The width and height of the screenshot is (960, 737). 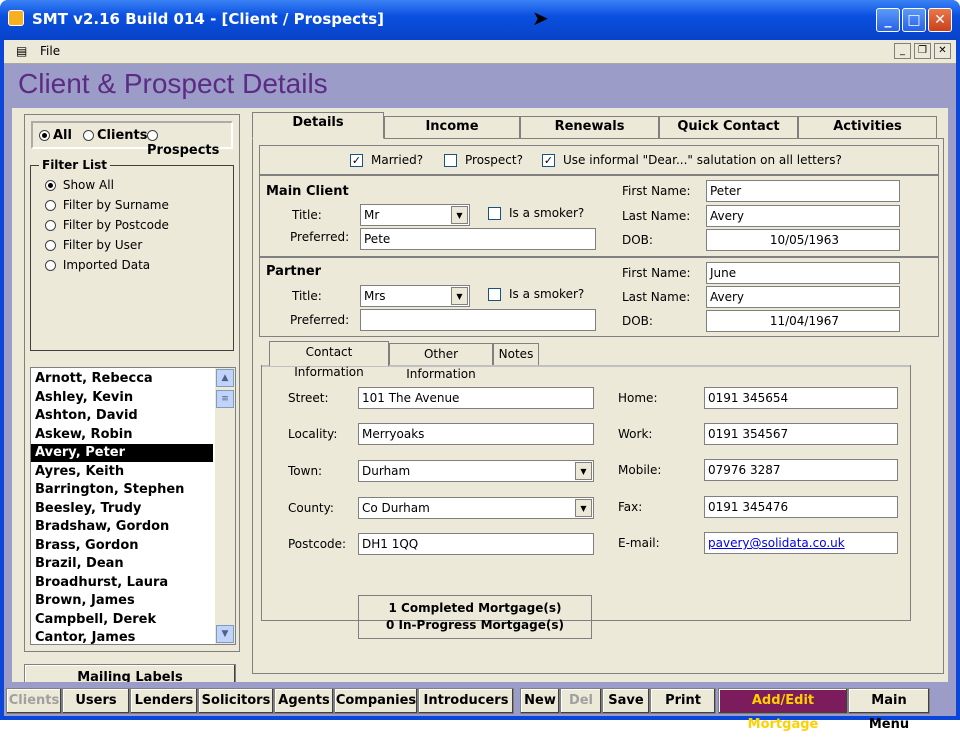 What do you see at coordinates (122, 620) in the screenshot?
I see `list-item: Campbell, Derek` at bounding box center [122, 620].